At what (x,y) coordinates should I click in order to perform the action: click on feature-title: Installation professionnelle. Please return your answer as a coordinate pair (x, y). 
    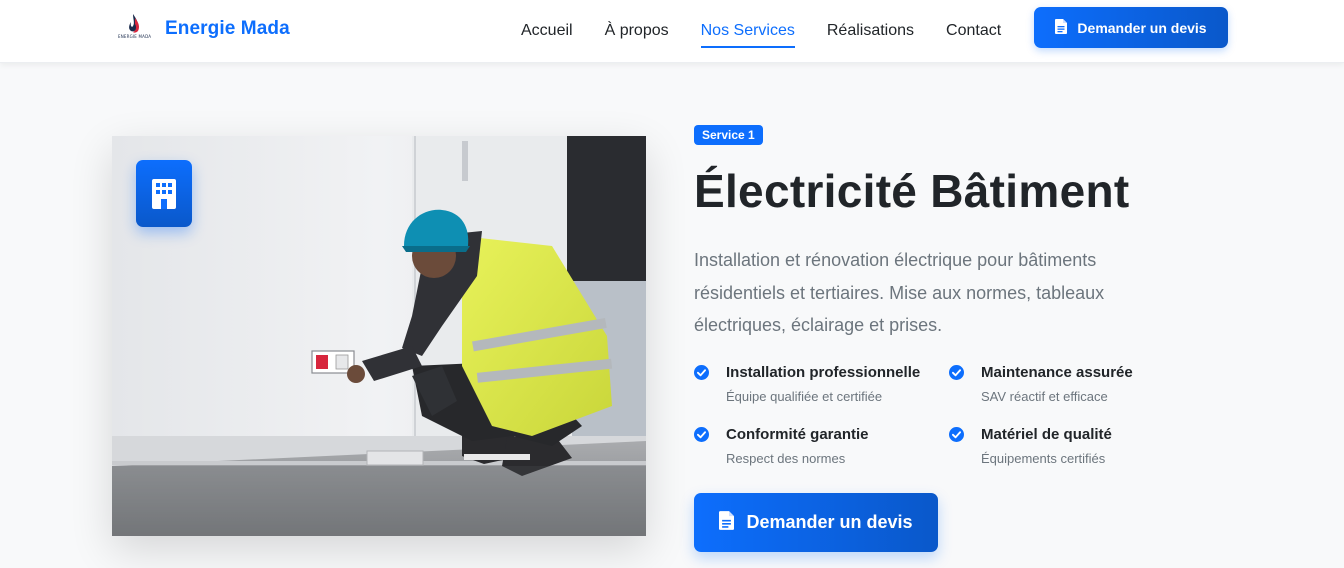
    Looking at the image, I should click on (823, 372).